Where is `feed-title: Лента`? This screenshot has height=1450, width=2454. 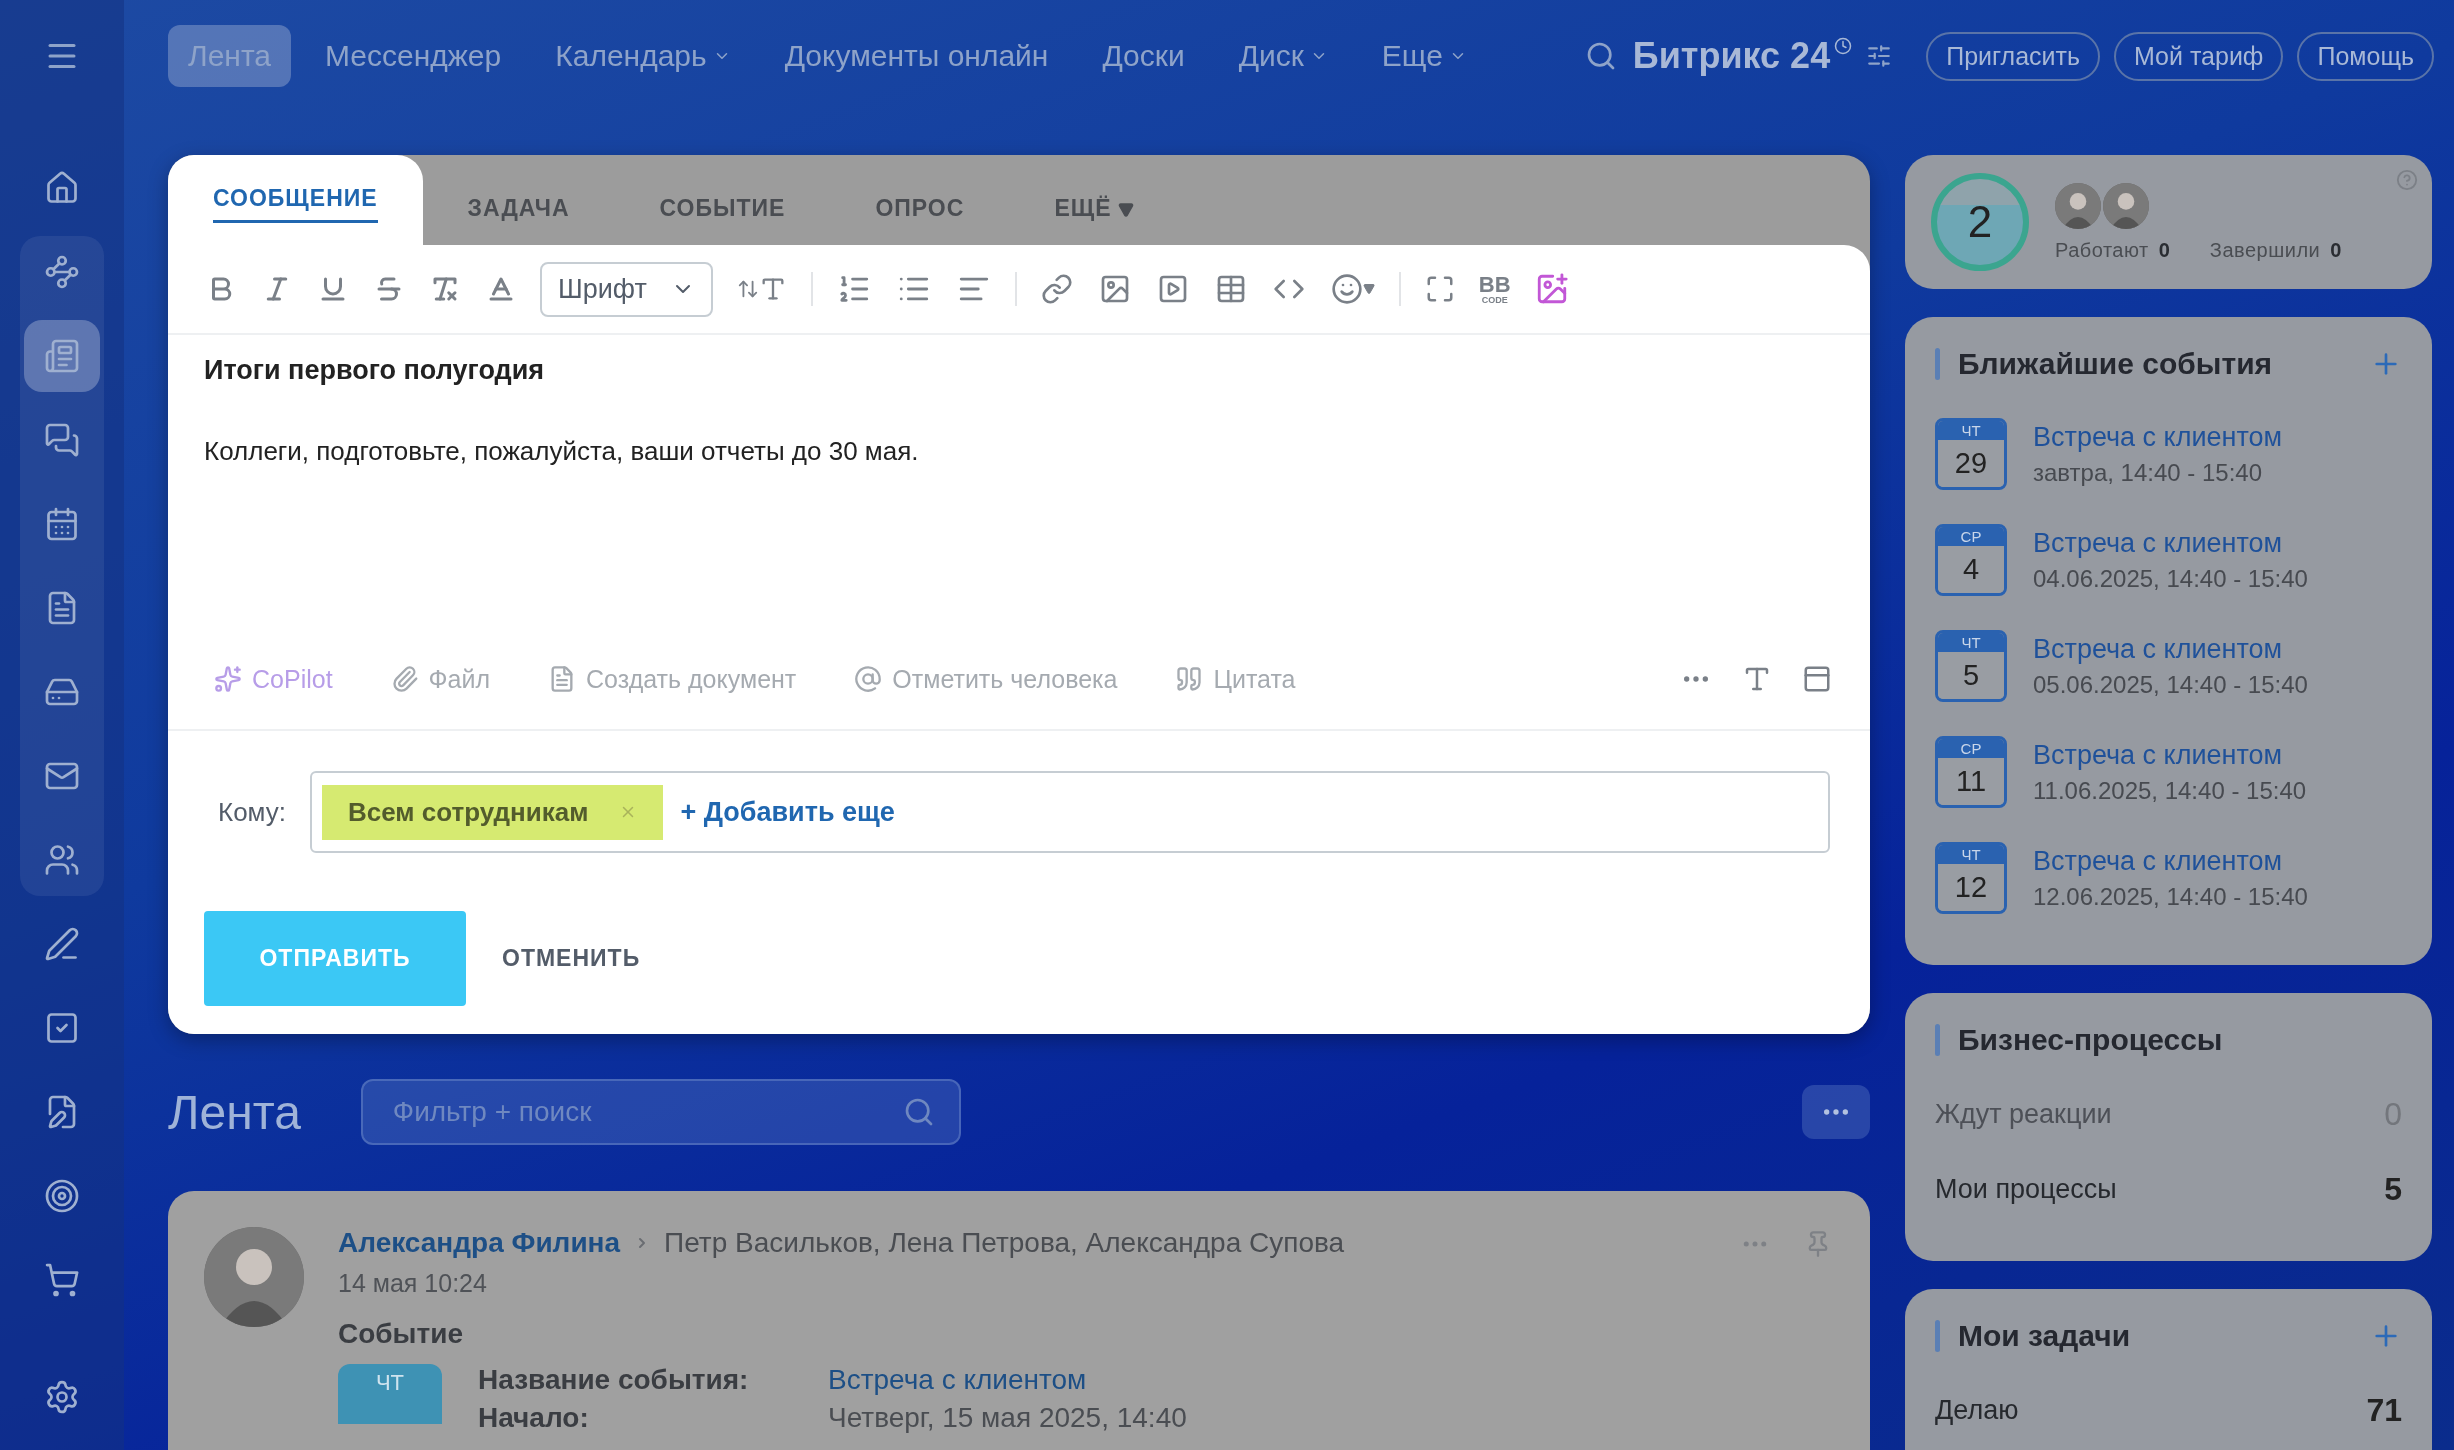
feed-title: Лента is located at coordinates (234, 1112).